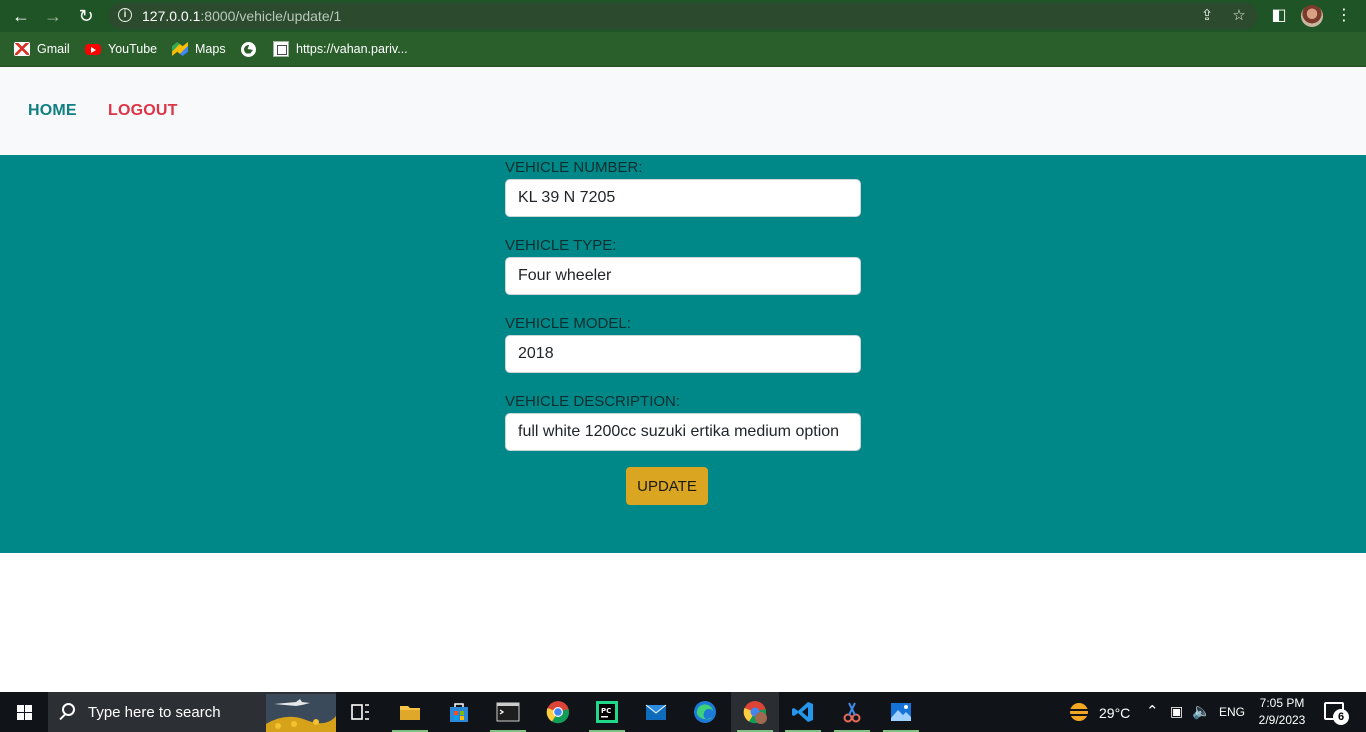 This screenshot has height=732, width=1366. I want to click on file-explorer-icon, so click(410, 712).